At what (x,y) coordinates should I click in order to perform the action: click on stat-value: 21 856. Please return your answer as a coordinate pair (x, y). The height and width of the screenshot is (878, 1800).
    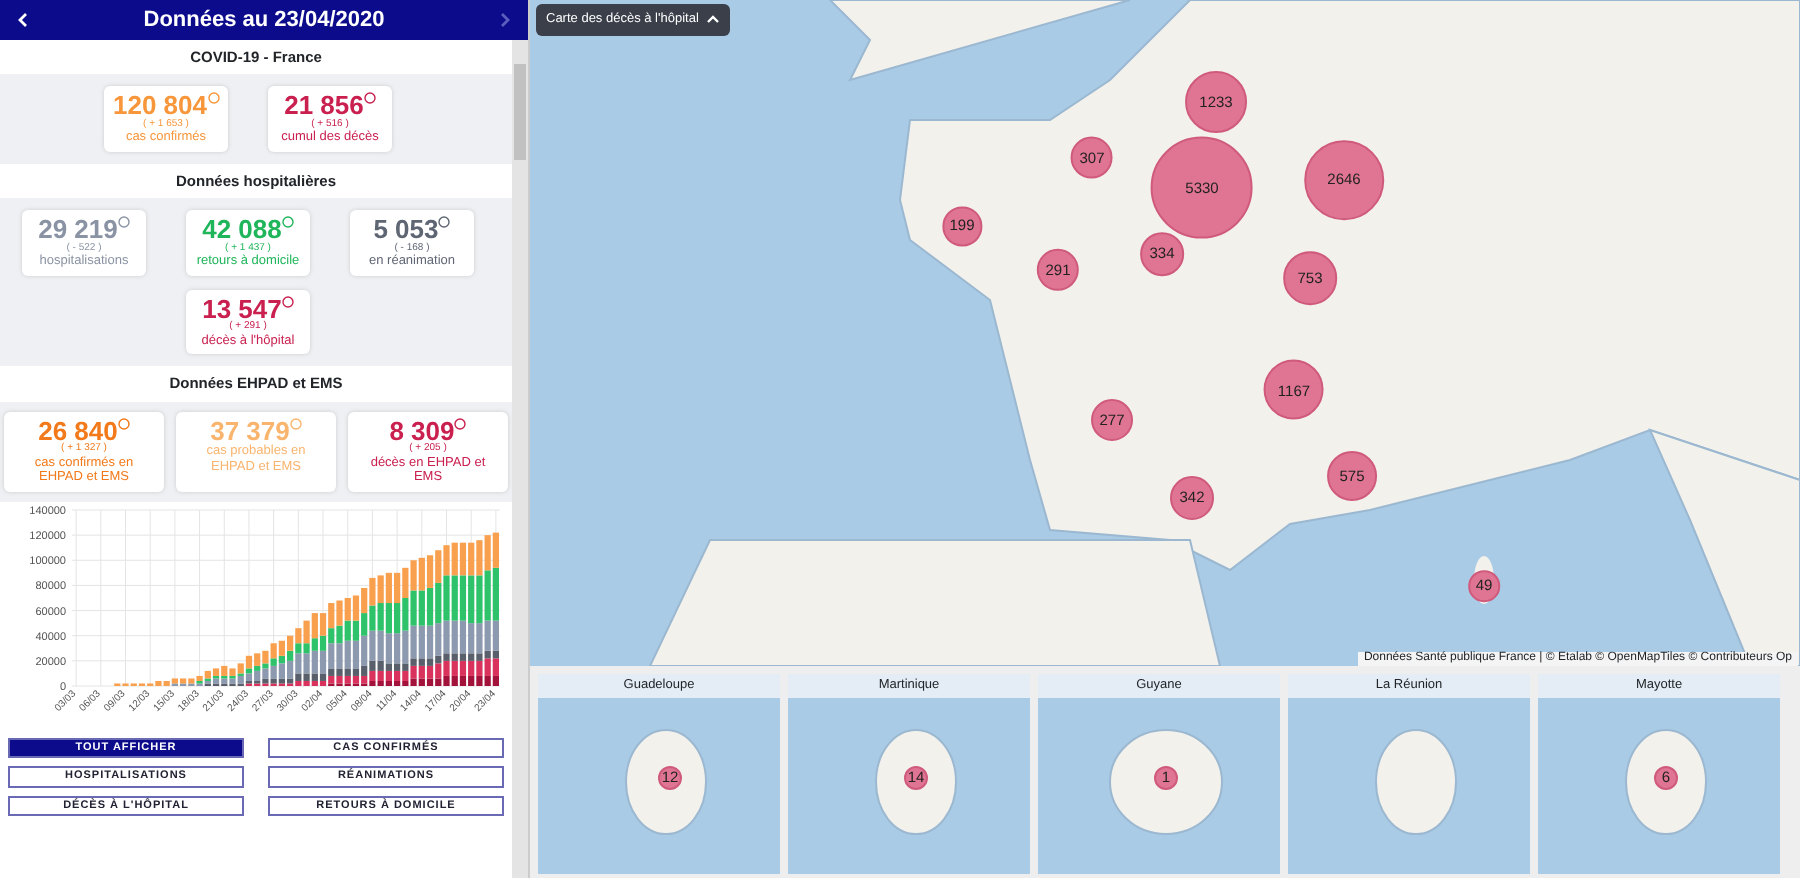
    Looking at the image, I should click on (324, 105).